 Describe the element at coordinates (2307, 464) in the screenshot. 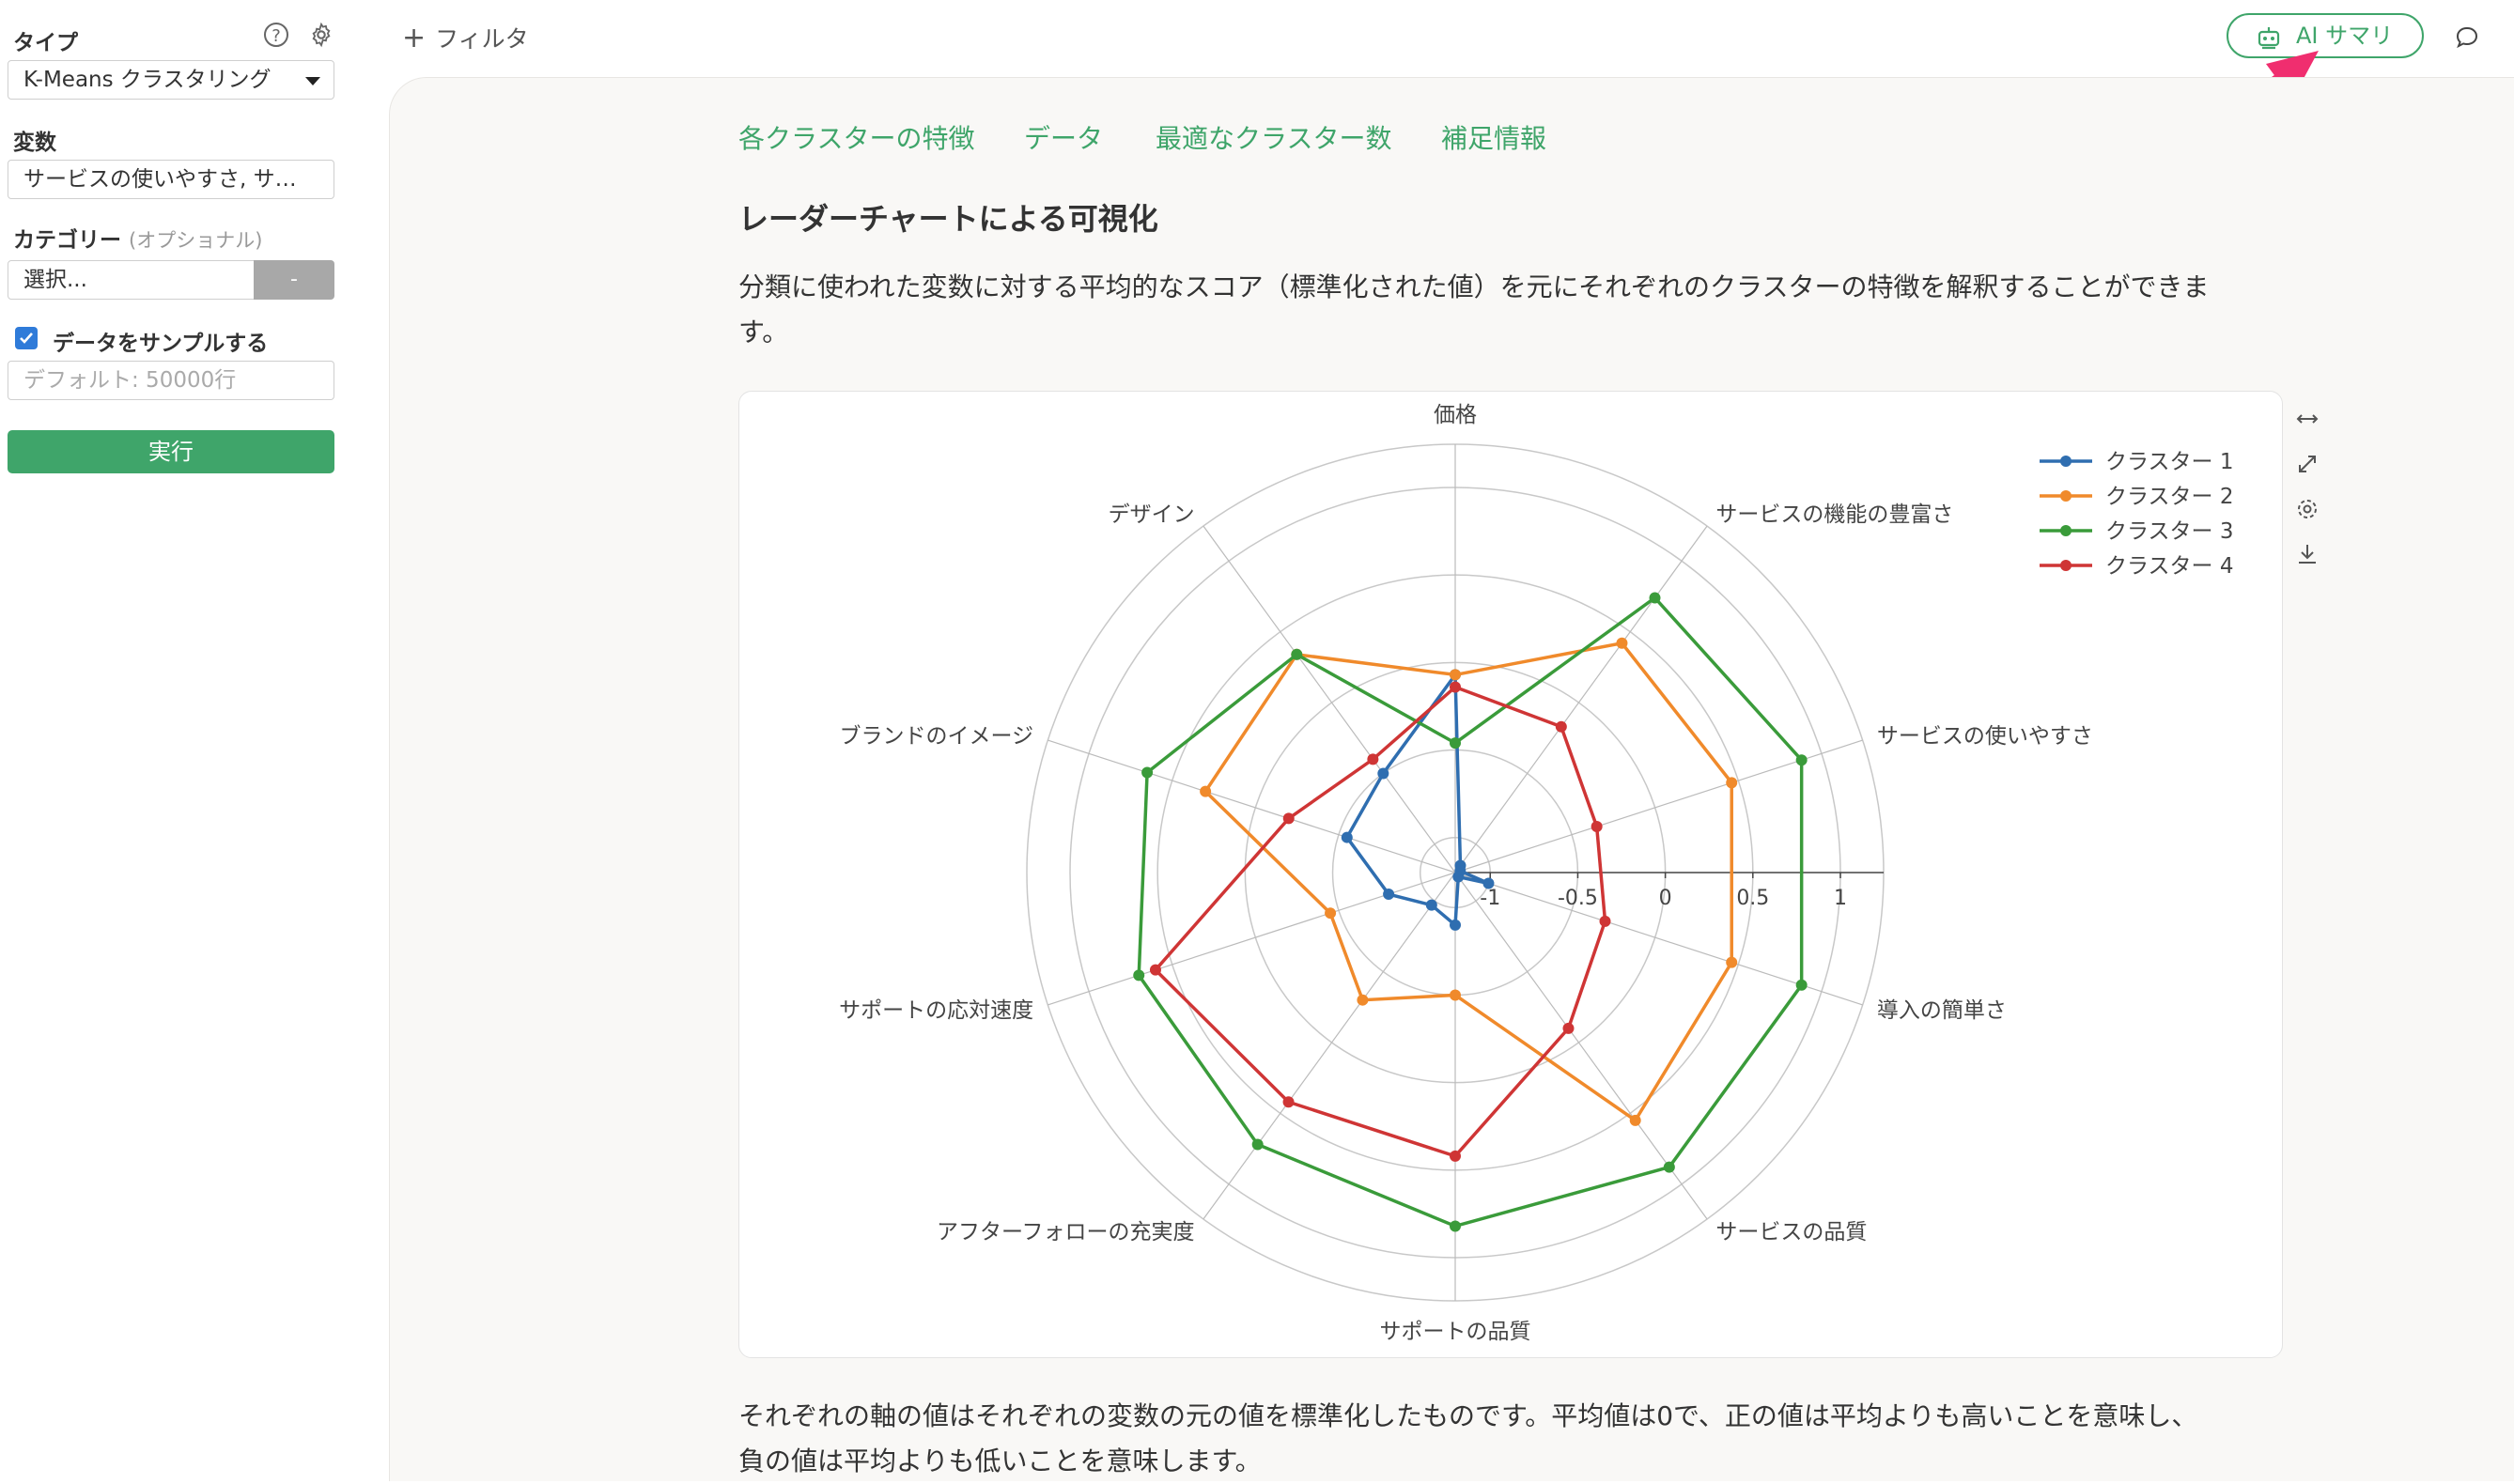

I see `fullscreen-icon` at that location.